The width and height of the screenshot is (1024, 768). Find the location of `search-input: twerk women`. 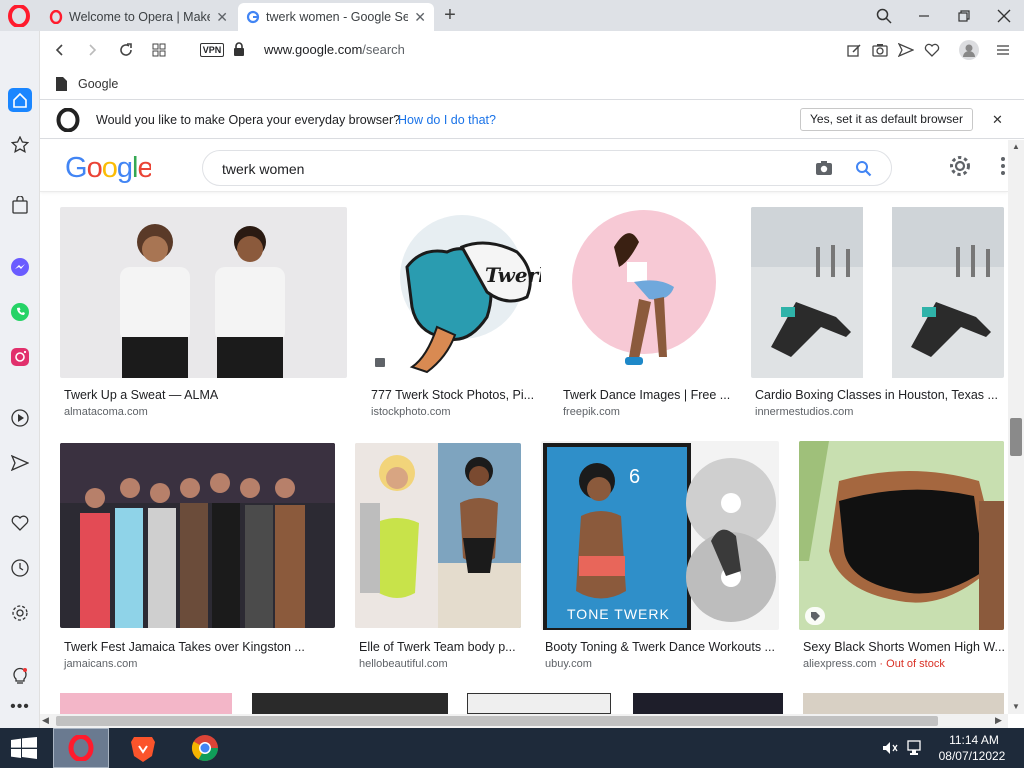

search-input: twerk women is located at coordinates (263, 169).